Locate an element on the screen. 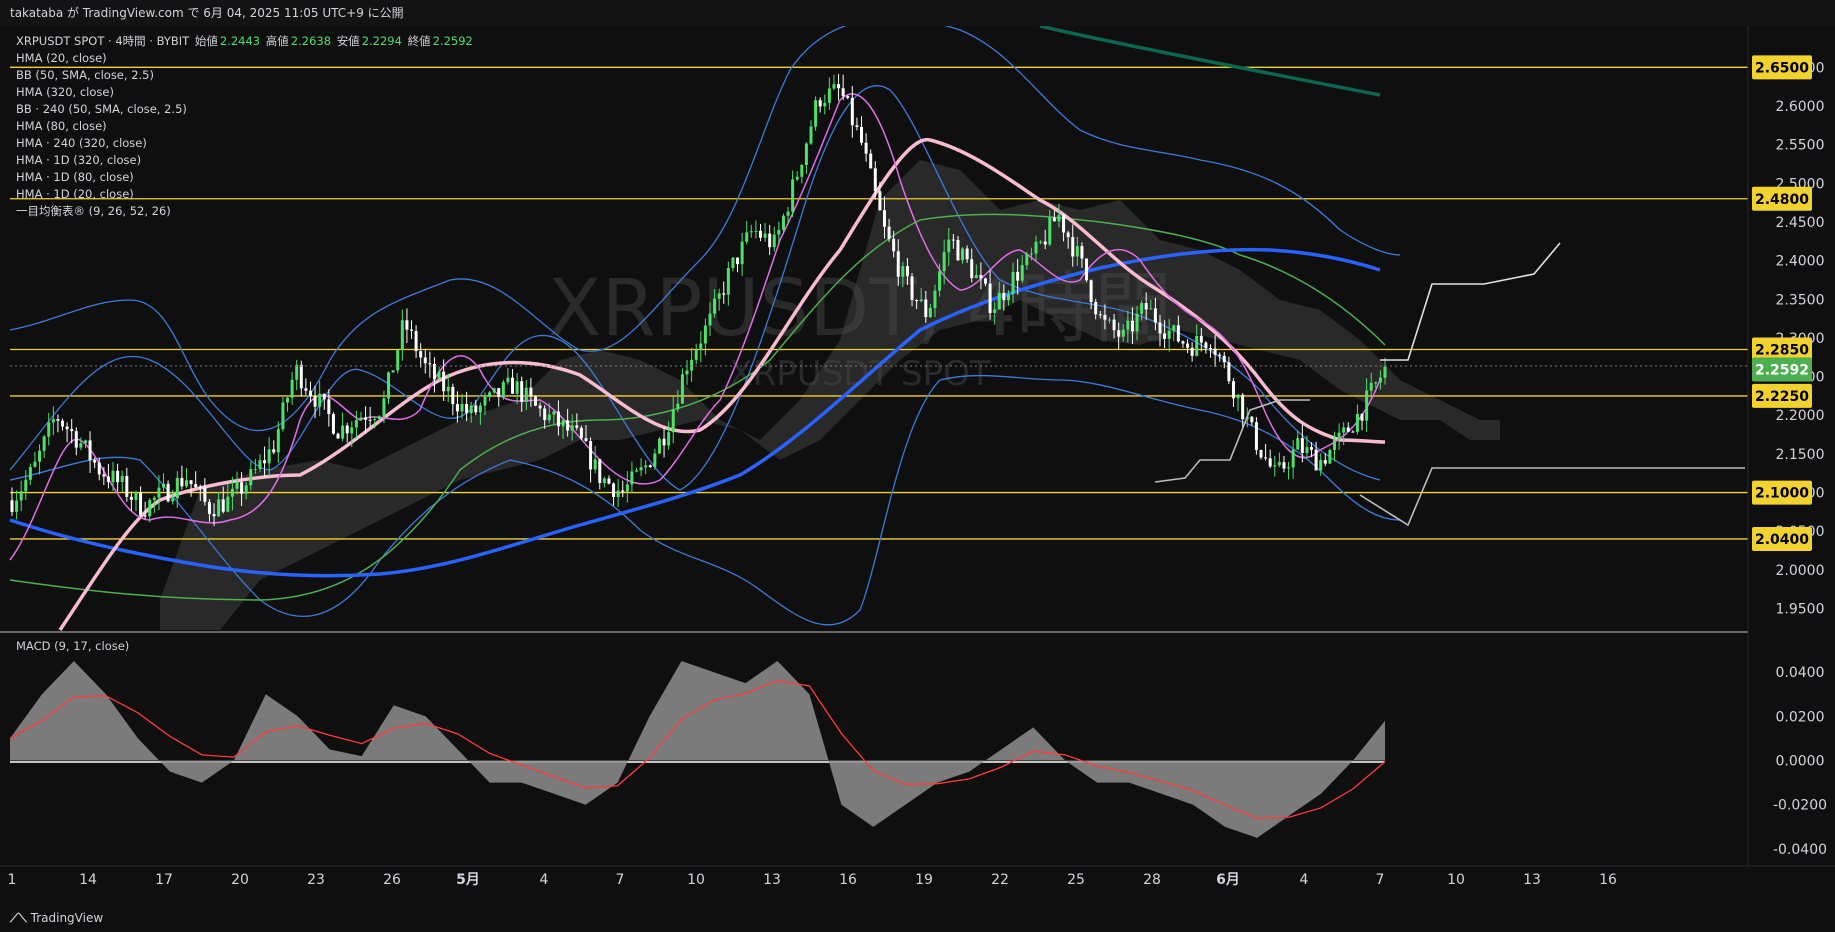 Image resolution: width=1835 pixels, height=932 pixels. time-tick-label: 14 is located at coordinates (88, 880).